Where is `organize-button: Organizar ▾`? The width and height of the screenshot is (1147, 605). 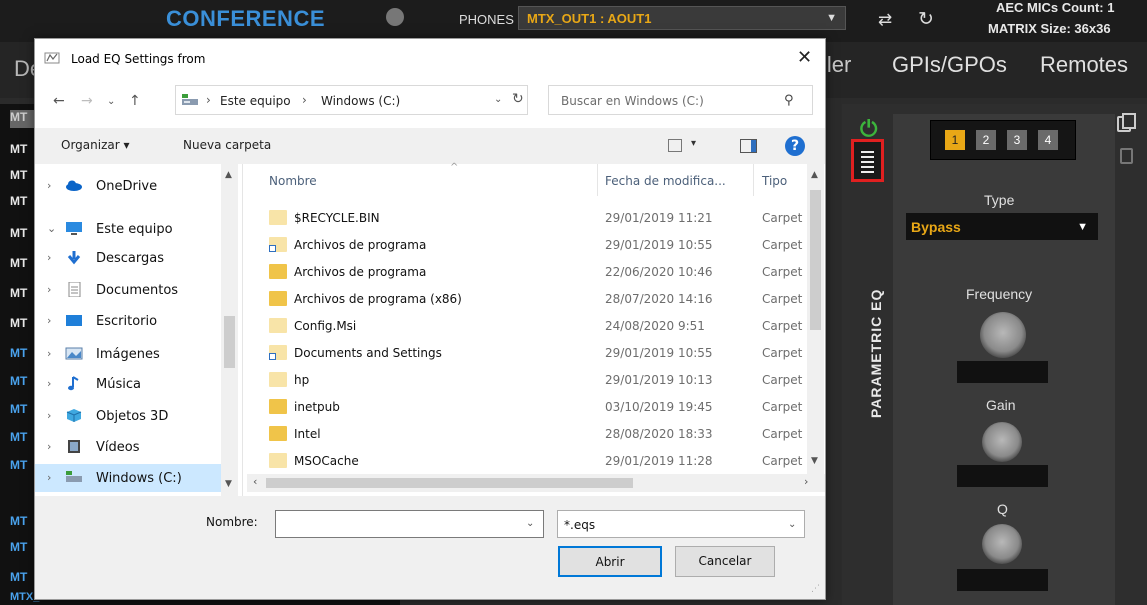
organize-button: Organizar ▾ is located at coordinates (95, 145).